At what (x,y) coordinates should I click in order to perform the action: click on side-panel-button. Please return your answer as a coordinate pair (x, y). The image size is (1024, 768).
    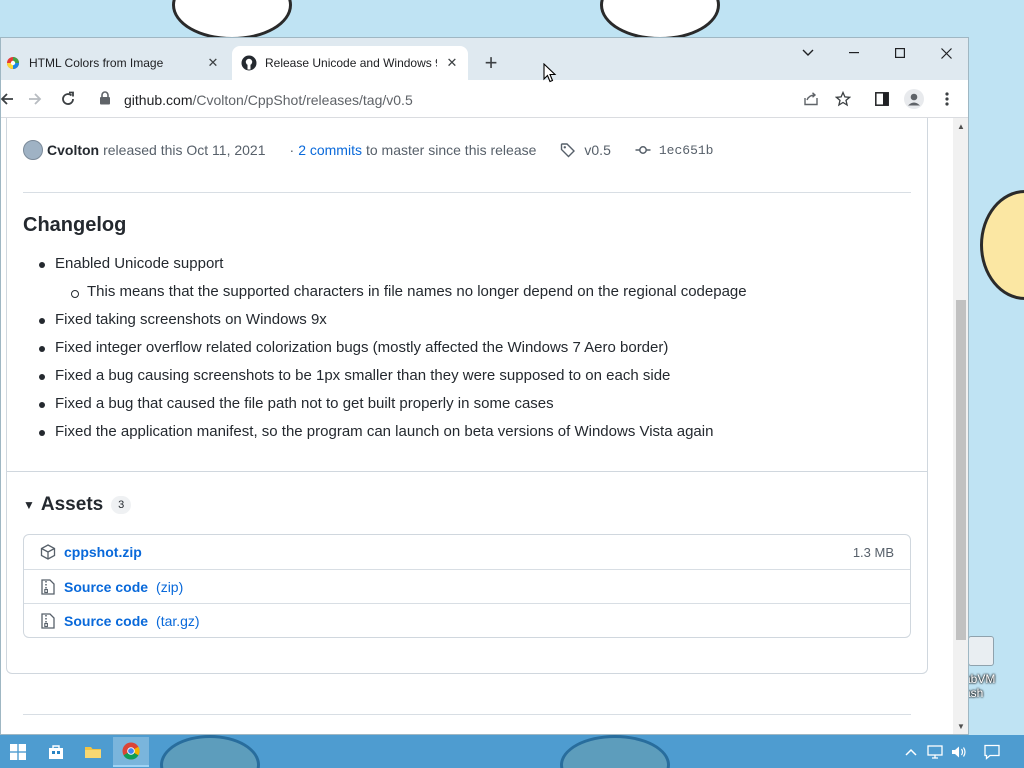
    Looking at the image, I should click on (882, 99).